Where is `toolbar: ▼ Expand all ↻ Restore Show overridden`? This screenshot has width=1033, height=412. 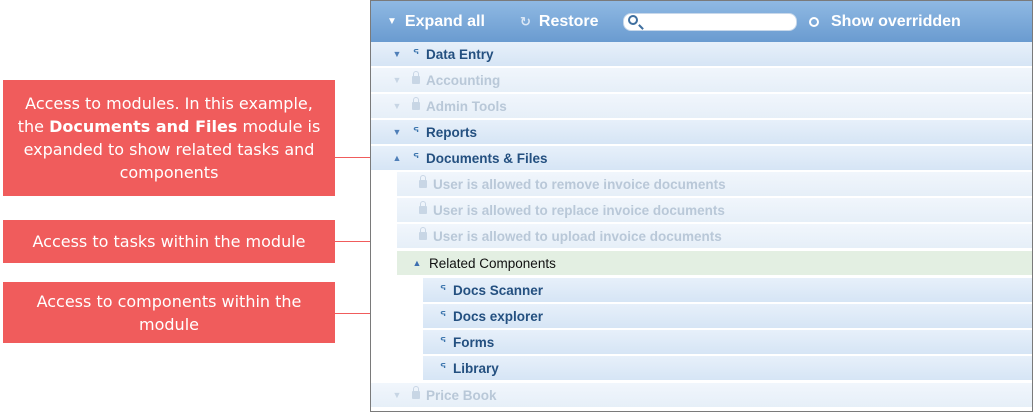
toolbar: ▼ Expand all ↻ Restore Show overridden is located at coordinates (701, 22).